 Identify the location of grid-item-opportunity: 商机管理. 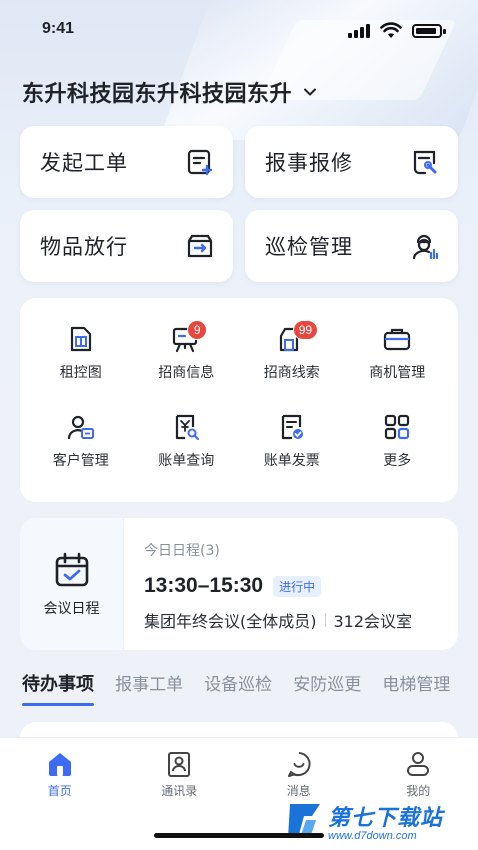
(398, 368).